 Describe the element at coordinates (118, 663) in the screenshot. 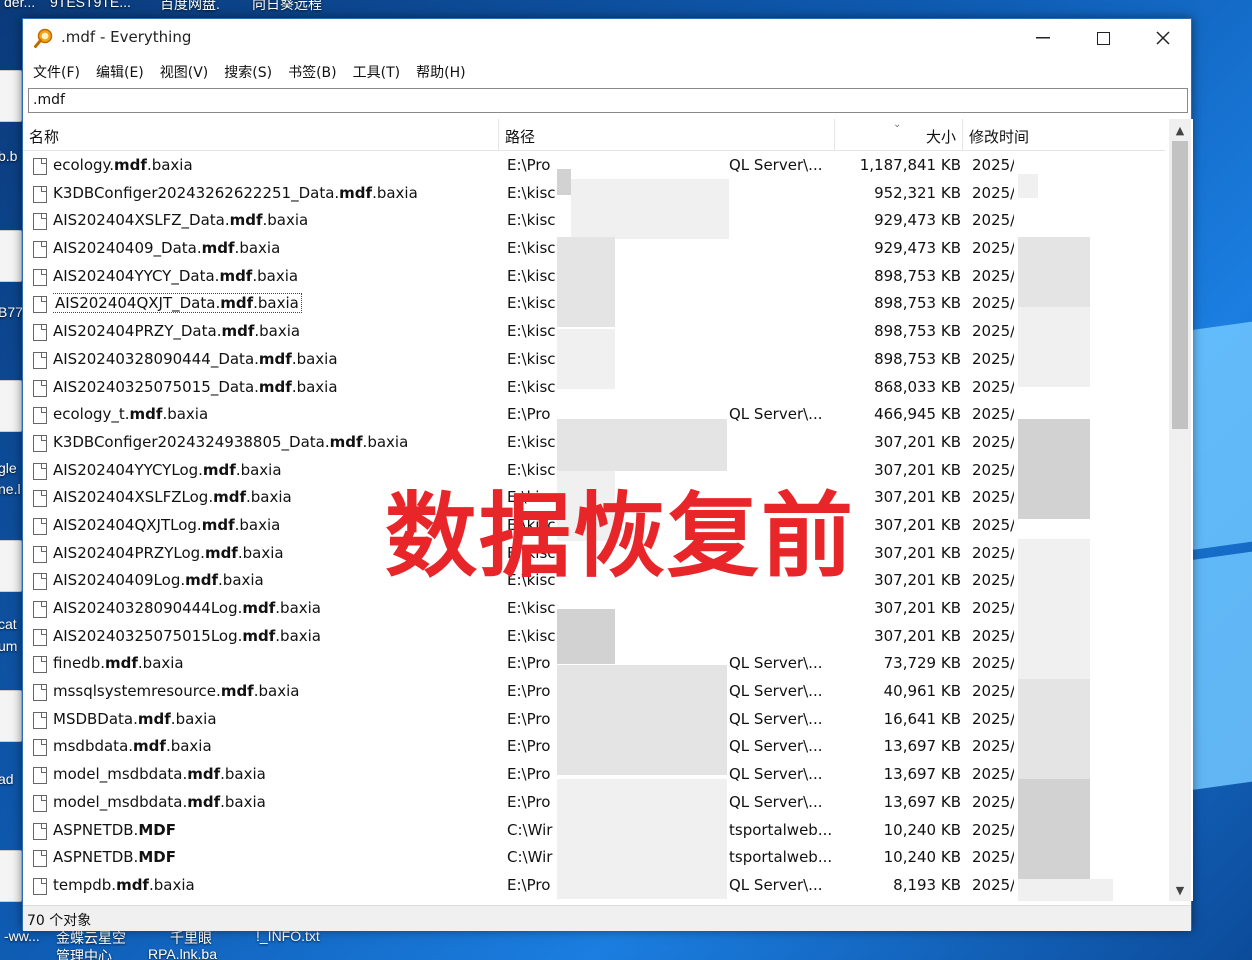

I see `file-name-text: finedb.mdf.baxia` at that location.